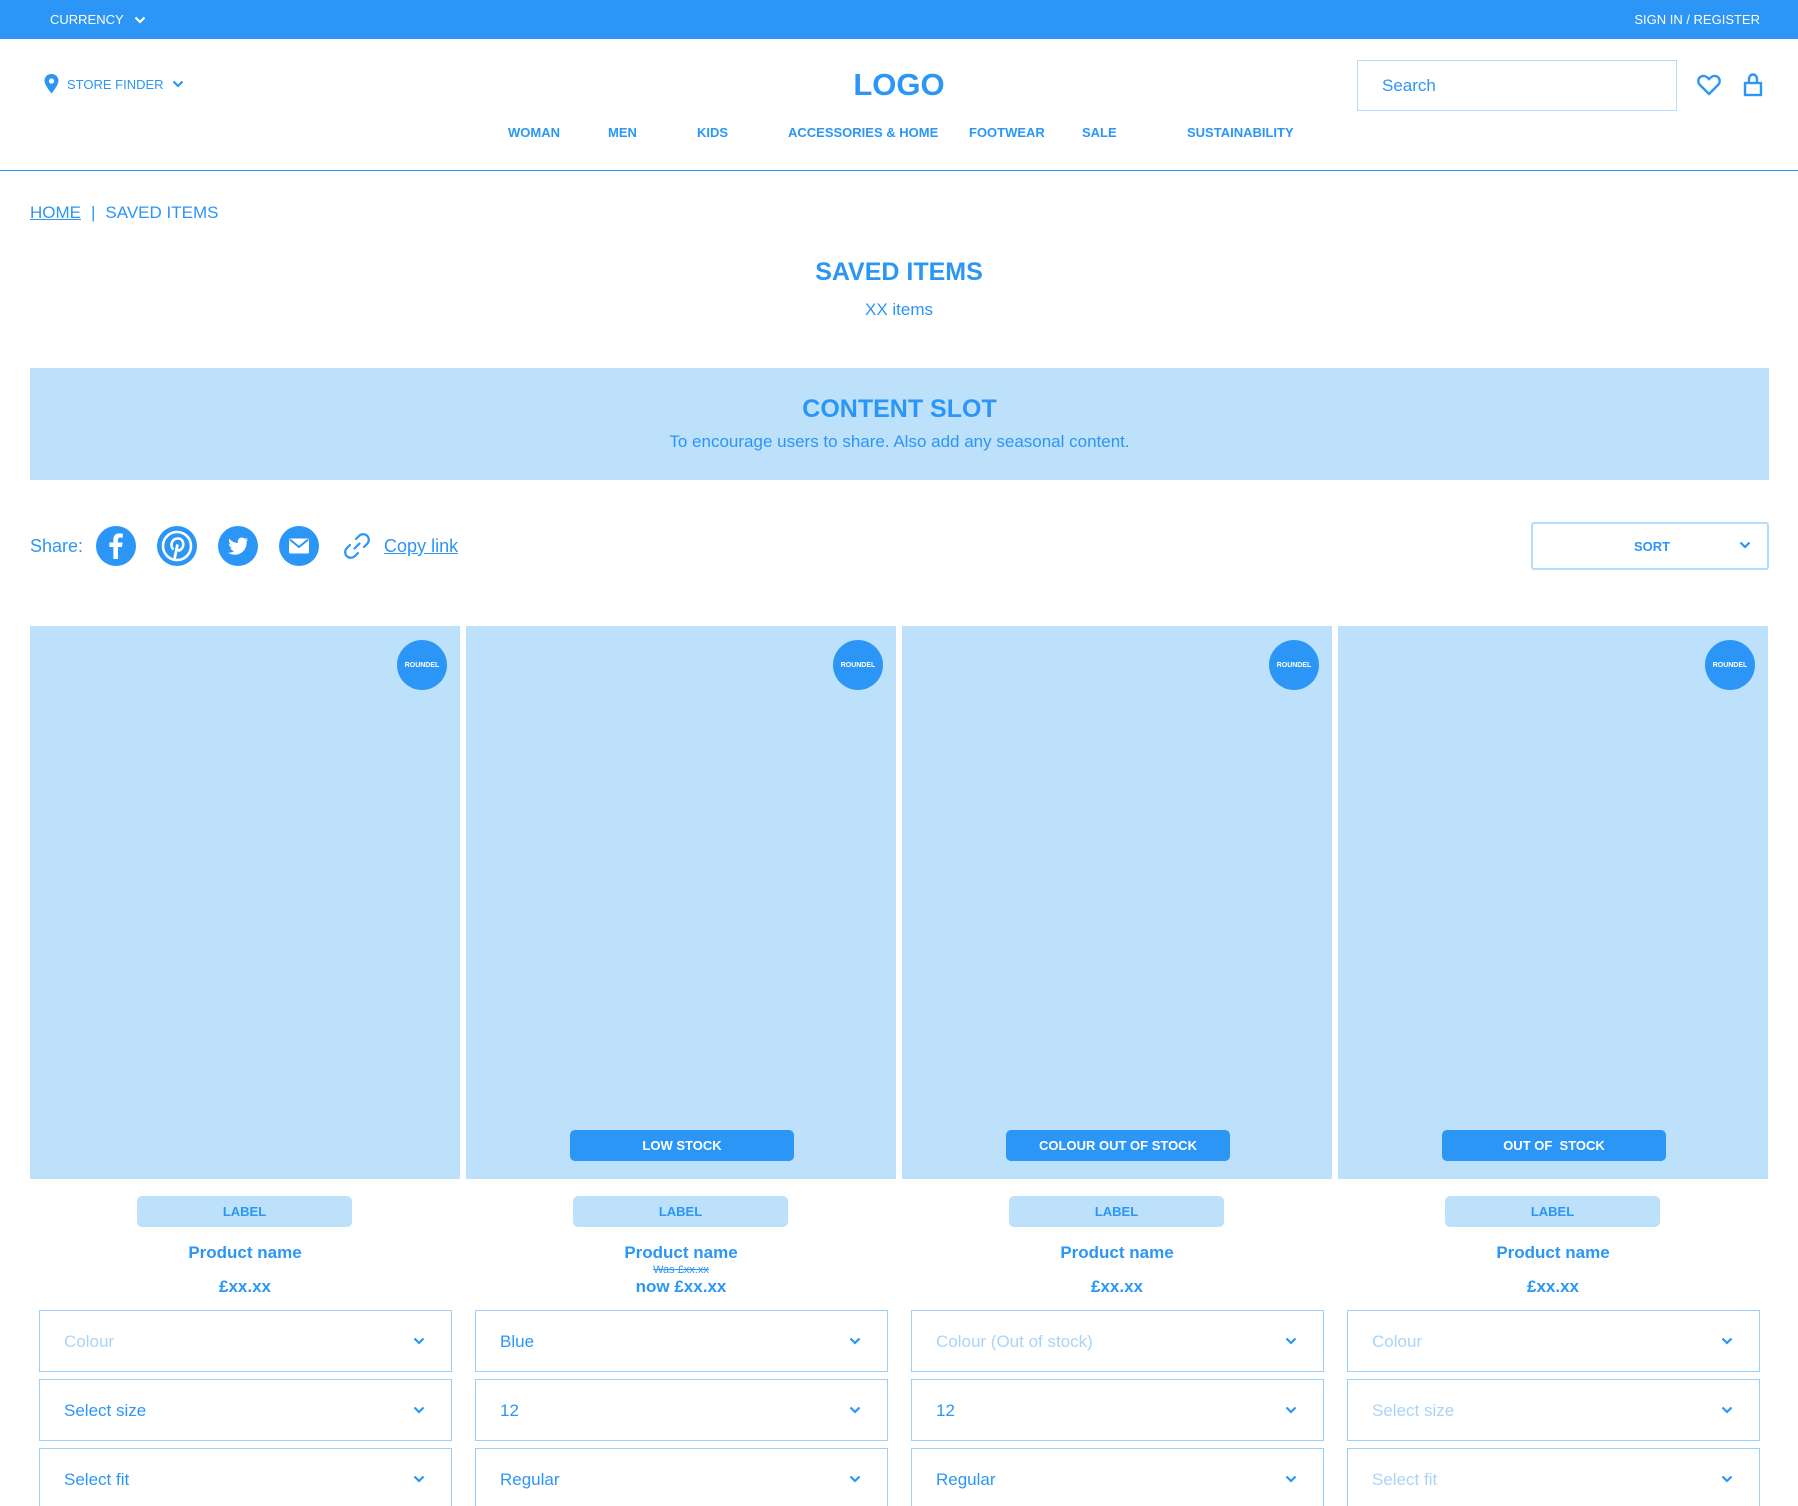  Describe the element at coordinates (421, 546) in the screenshot. I see `copy-link: Copy link` at that location.